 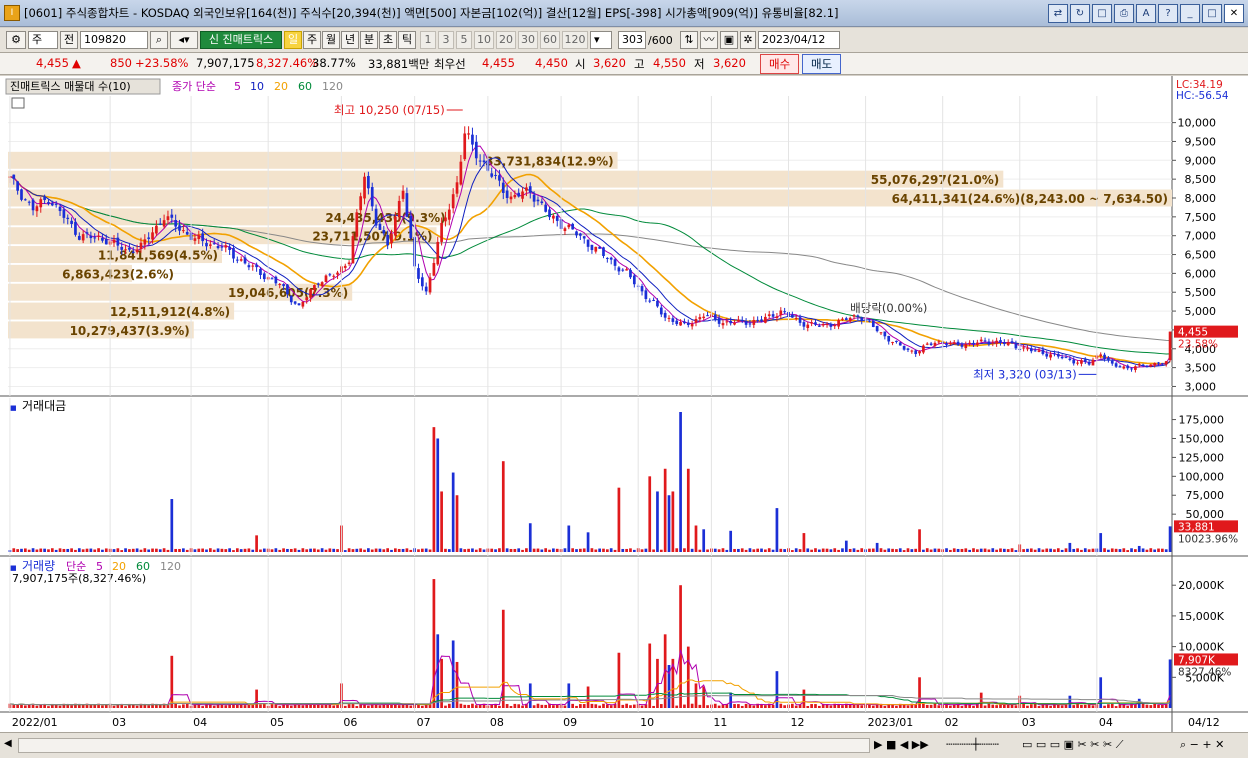 What do you see at coordinates (1190, 13) in the screenshot?
I see `minimize-icon: _` at bounding box center [1190, 13].